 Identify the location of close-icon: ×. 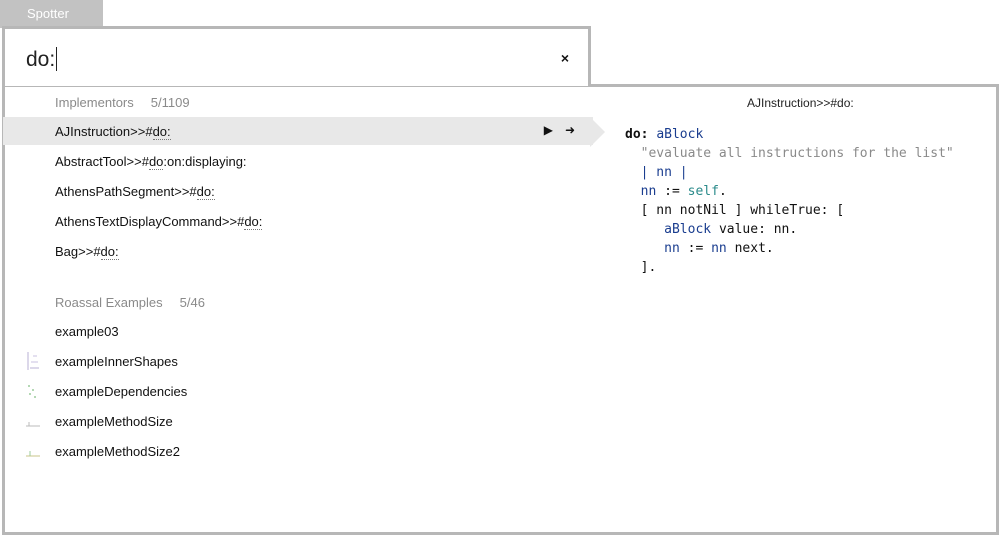
(565, 58).